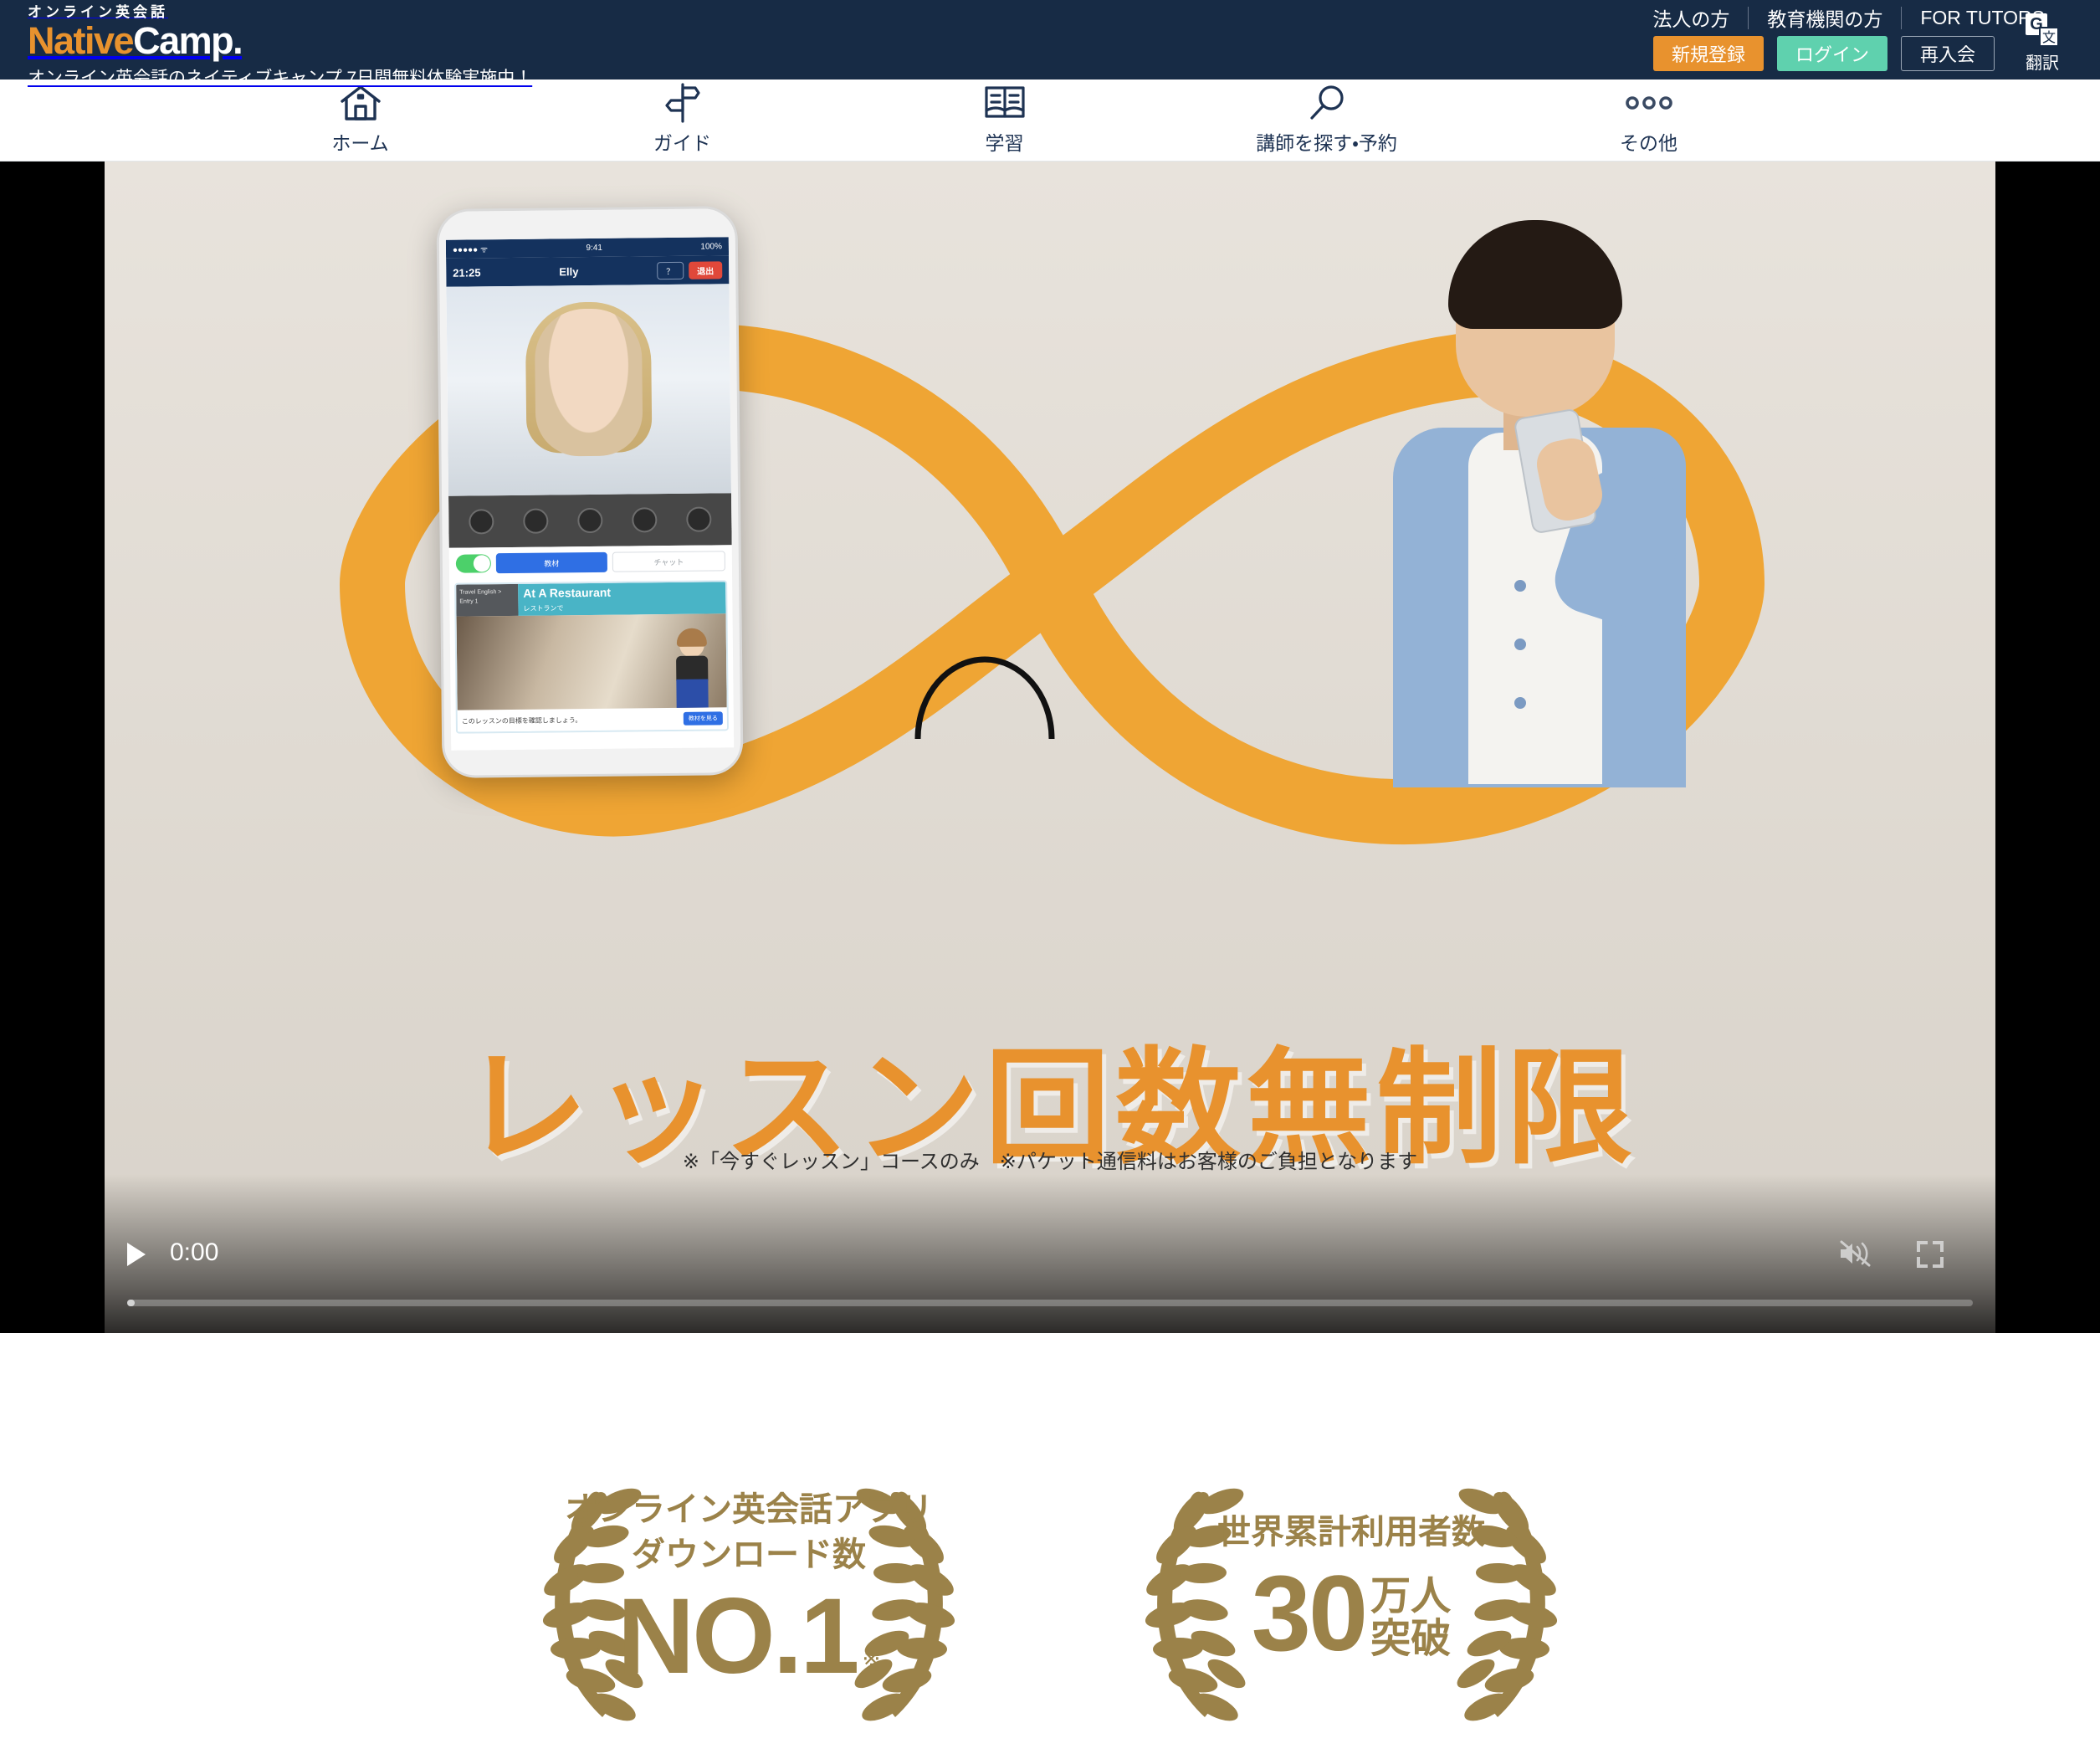  Describe the element at coordinates (749, 1509) in the screenshot. I see `badge-title-line1: オンライン英会話アプリ` at that location.